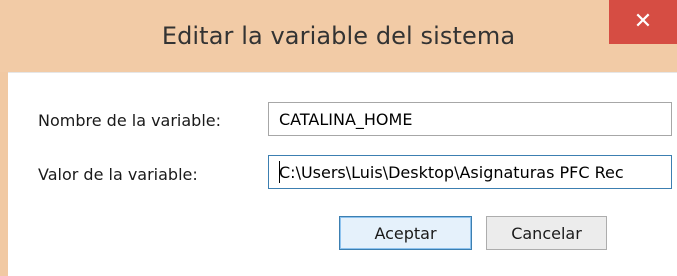 The image size is (677, 276). Describe the element at coordinates (470, 119) in the screenshot. I see `variable-name-field` at that location.